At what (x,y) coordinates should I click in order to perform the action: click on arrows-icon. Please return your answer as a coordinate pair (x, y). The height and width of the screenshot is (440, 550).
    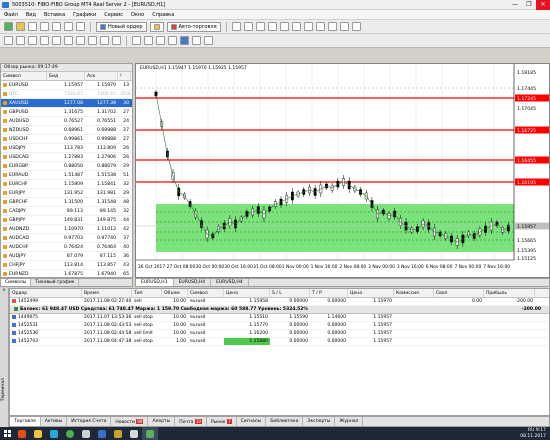
    Looking at the image, I should click on (116, 40).